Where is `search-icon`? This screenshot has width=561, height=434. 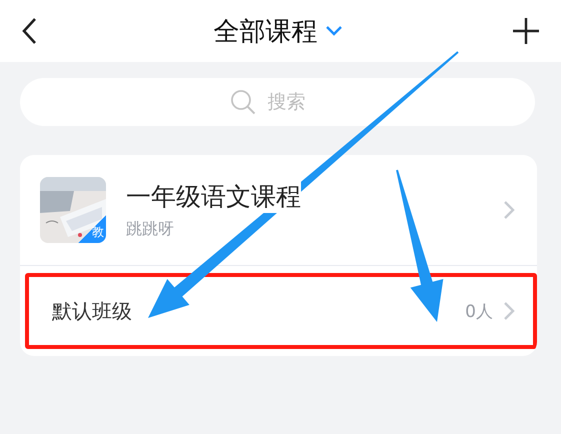
search-icon is located at coordinates (243, 102).